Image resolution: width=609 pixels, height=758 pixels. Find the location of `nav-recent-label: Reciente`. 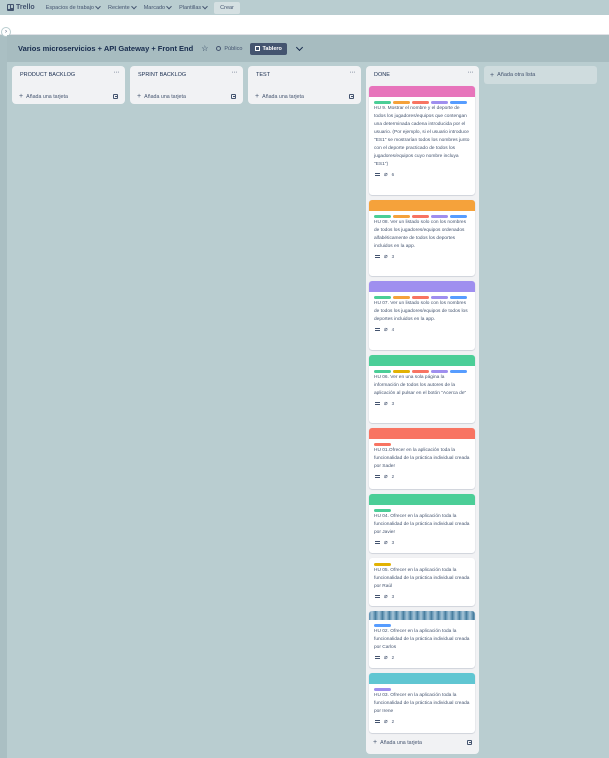

nav-recent-label: Reciente is located at coordinates (119, 7).